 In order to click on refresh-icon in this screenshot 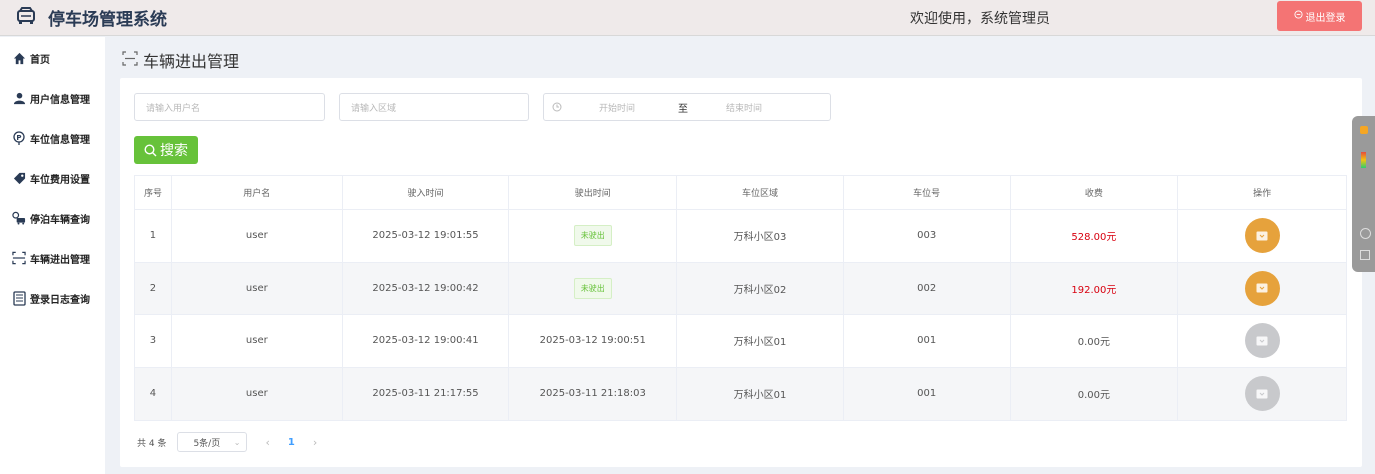, I will do `click(1365, 233)`.